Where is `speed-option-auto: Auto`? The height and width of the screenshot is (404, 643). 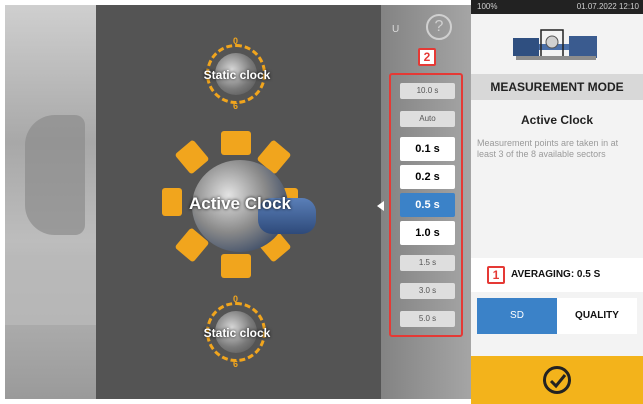
speed-option-auto: Auto is located at coordinates (427, 119).